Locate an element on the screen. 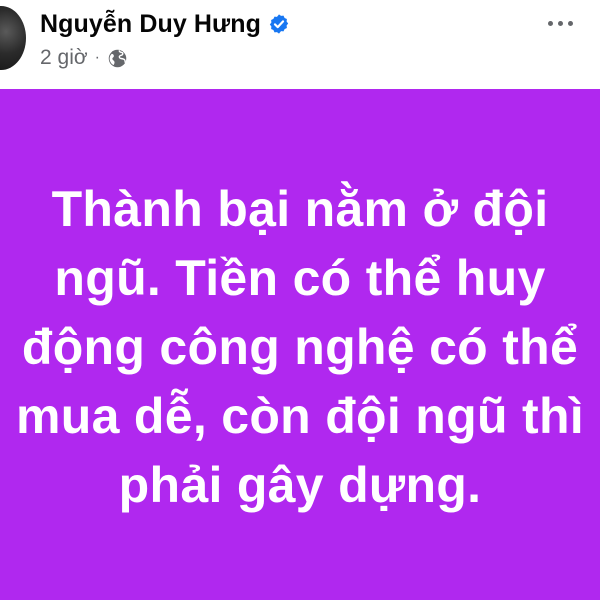  author-name: Nguyễn Duy Hưng is located at coordinates (150, 24).